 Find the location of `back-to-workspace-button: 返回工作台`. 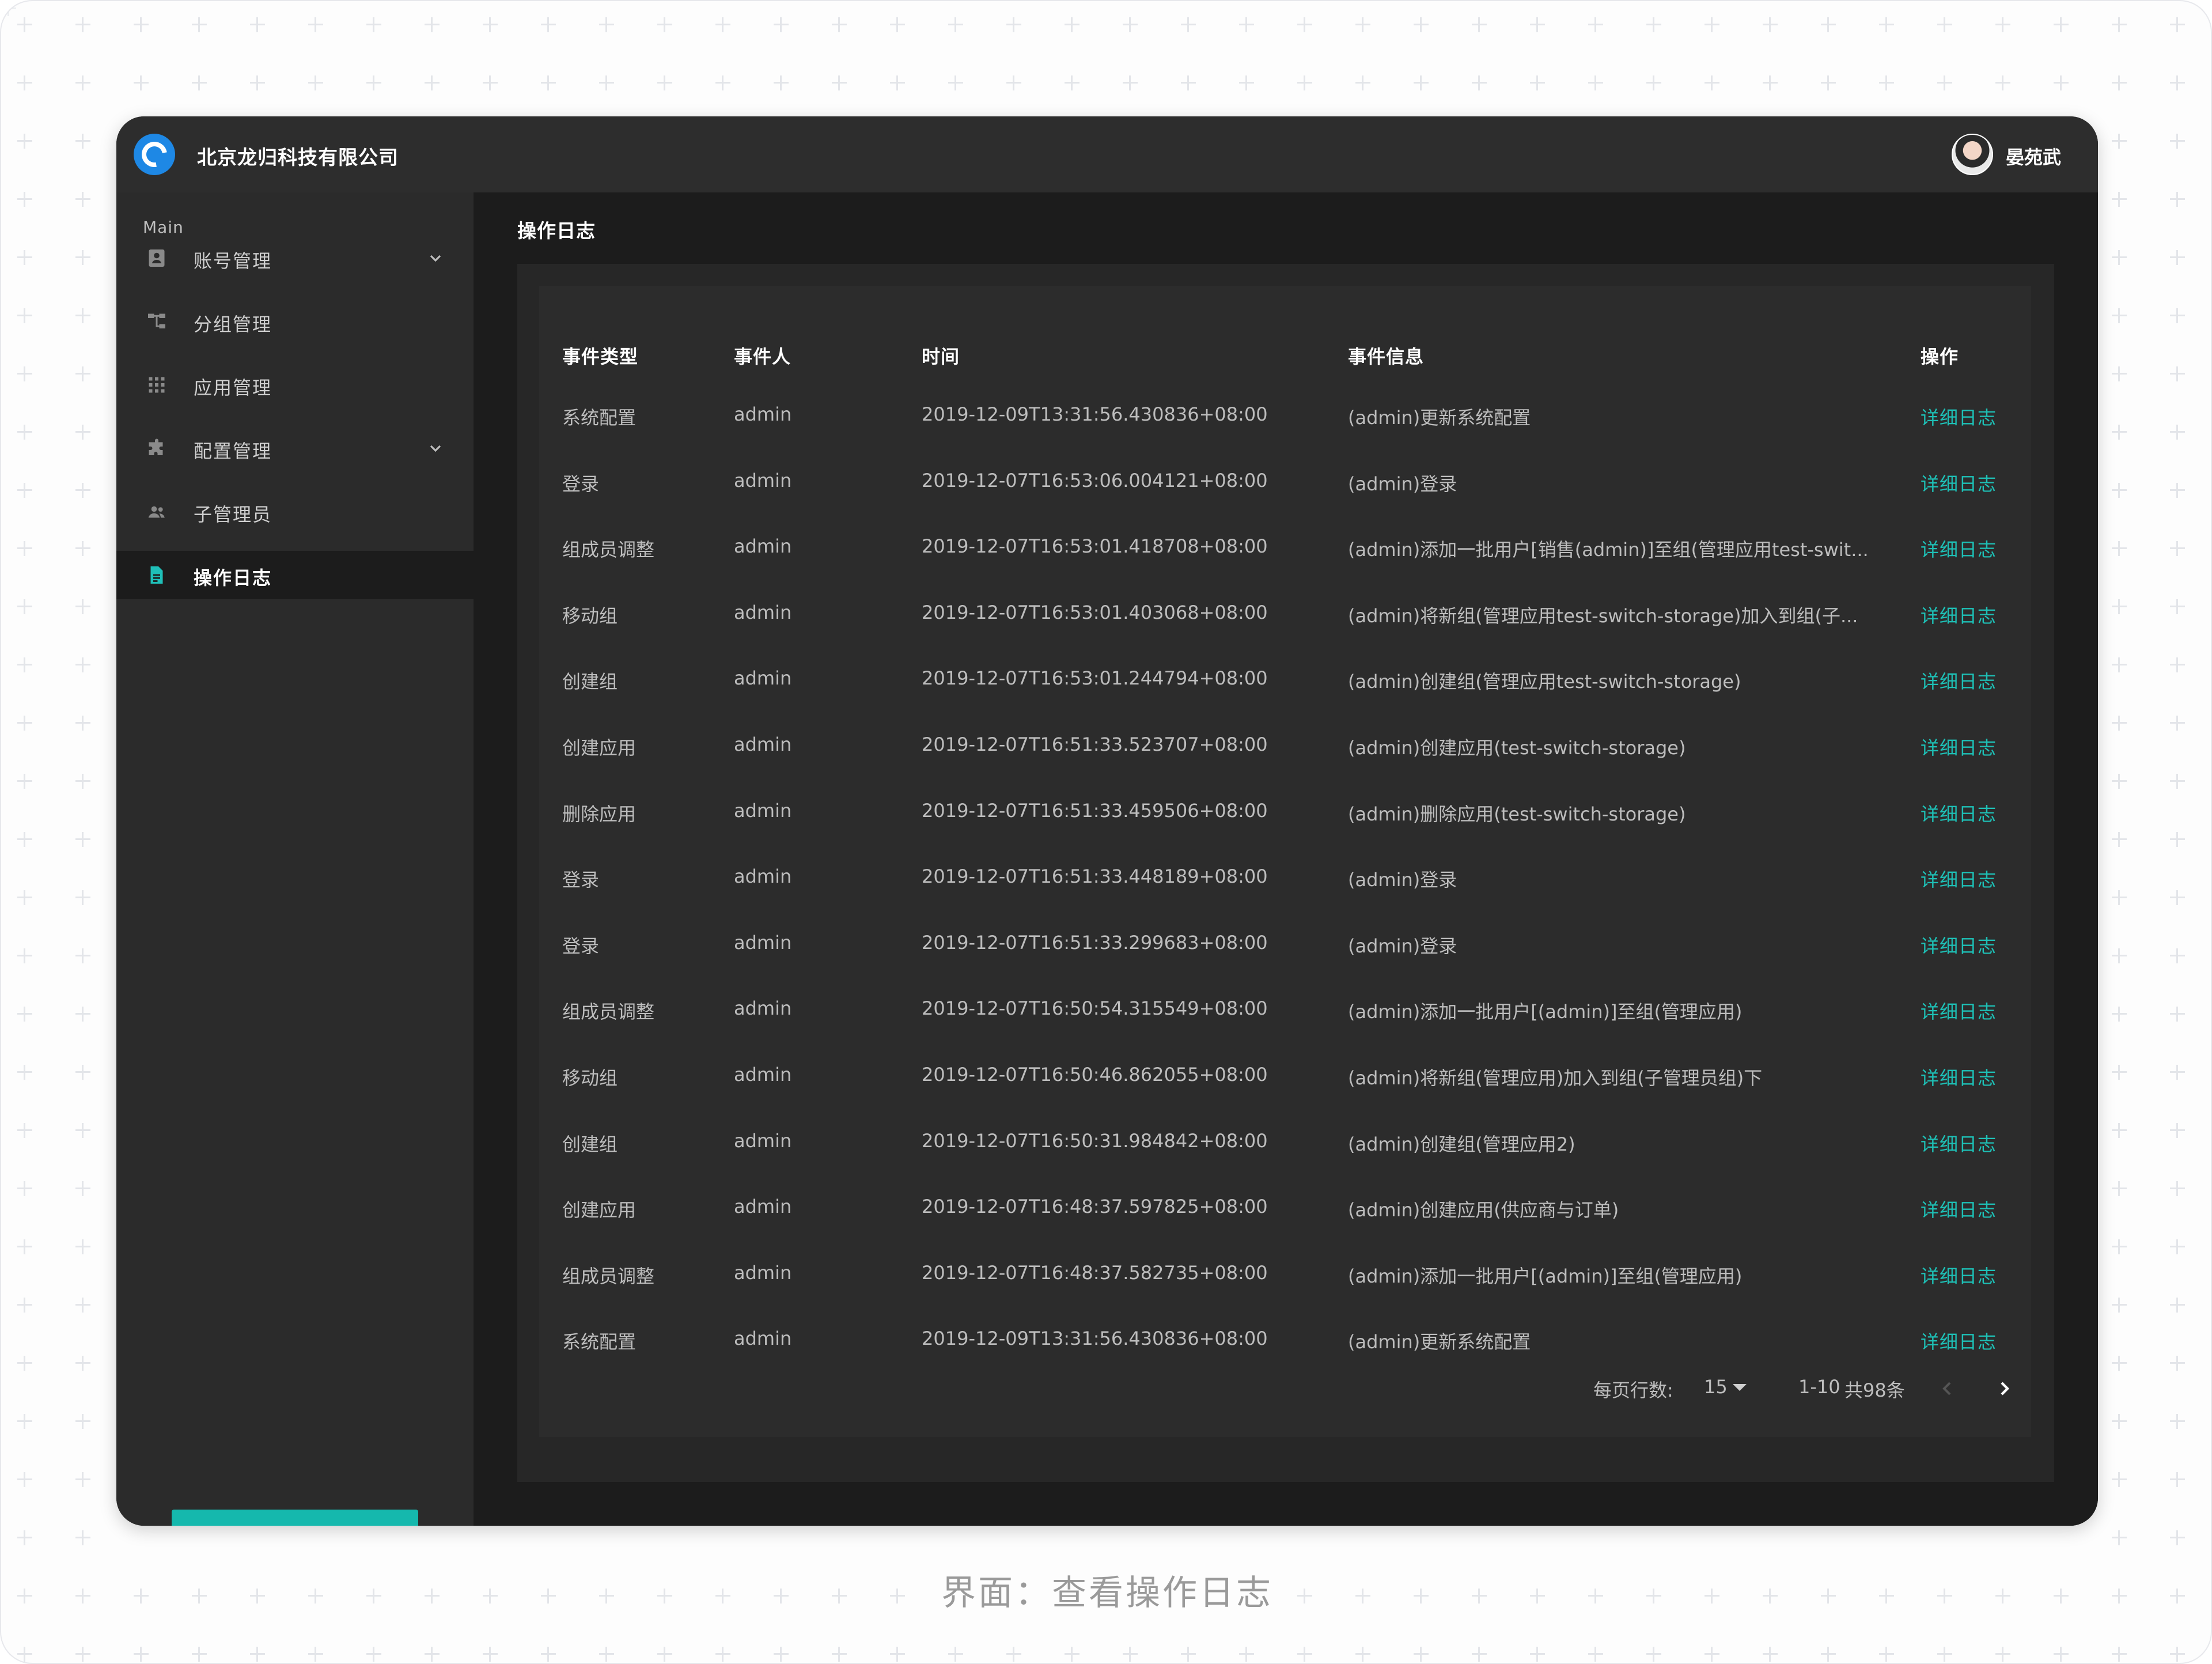

back-to-workspace-button: 返回工作台 is located at coordinates (295, 1518).